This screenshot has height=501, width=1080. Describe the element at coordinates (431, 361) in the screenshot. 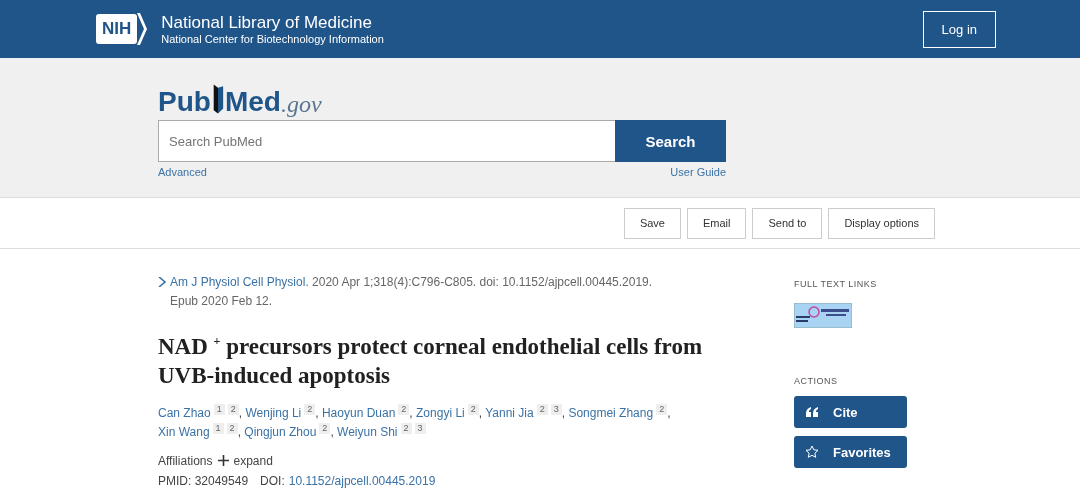

I see `article-title: NAD $^{+}$ precursors protect corneal endothelial cells from UVB-induced apoptosis` at that location.